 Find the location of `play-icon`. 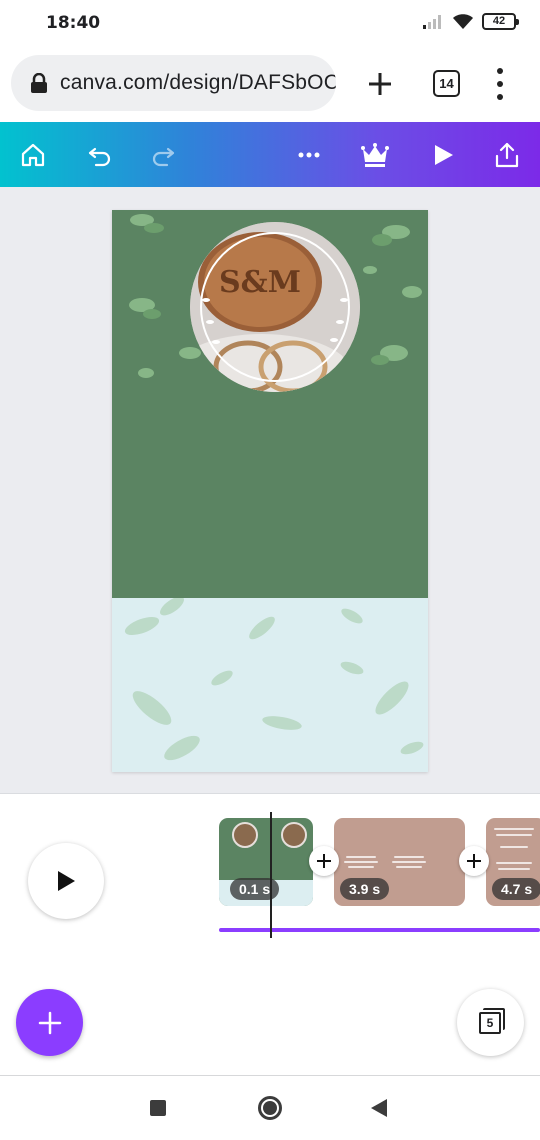

play-icon is located at coordinates (443, 155).